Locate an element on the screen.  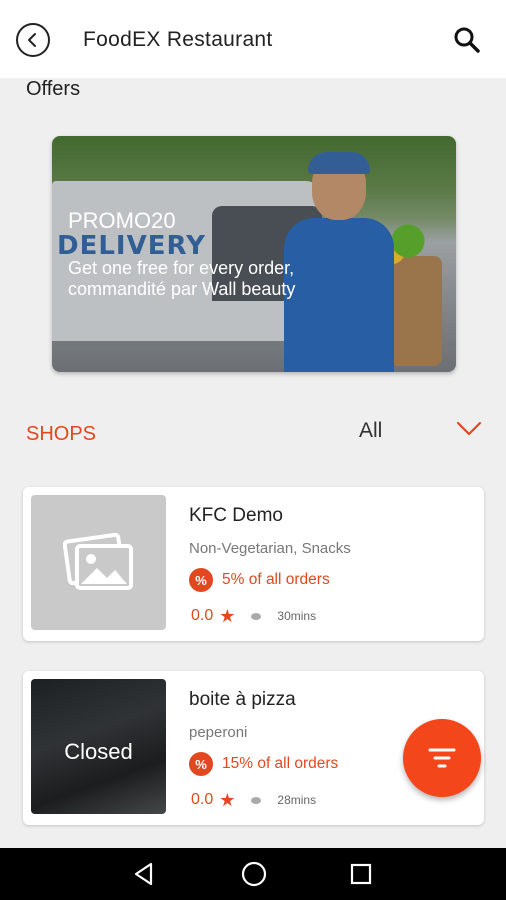
offer-text: 5% of all orders is located at coordinates (276, 579).